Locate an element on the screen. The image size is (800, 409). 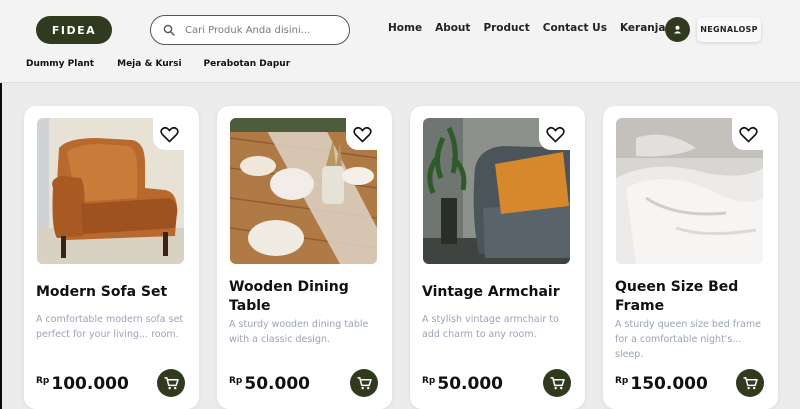
search-bar is located at coordinates (250, 30).